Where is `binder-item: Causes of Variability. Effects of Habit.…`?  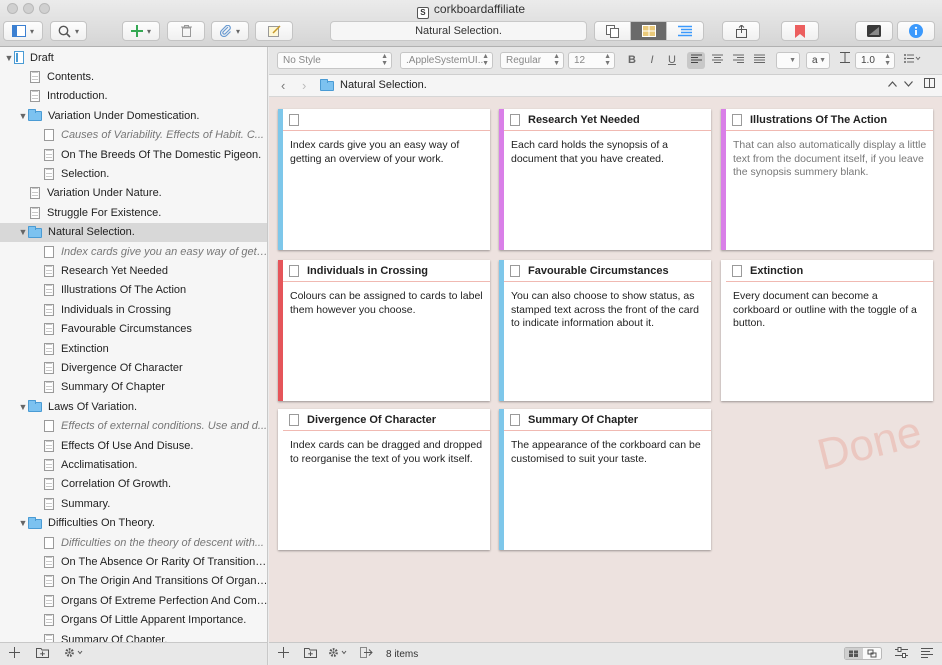
binder-item: Causes of Variability. Effects of Habit.… is located at coordinates (133, 135).